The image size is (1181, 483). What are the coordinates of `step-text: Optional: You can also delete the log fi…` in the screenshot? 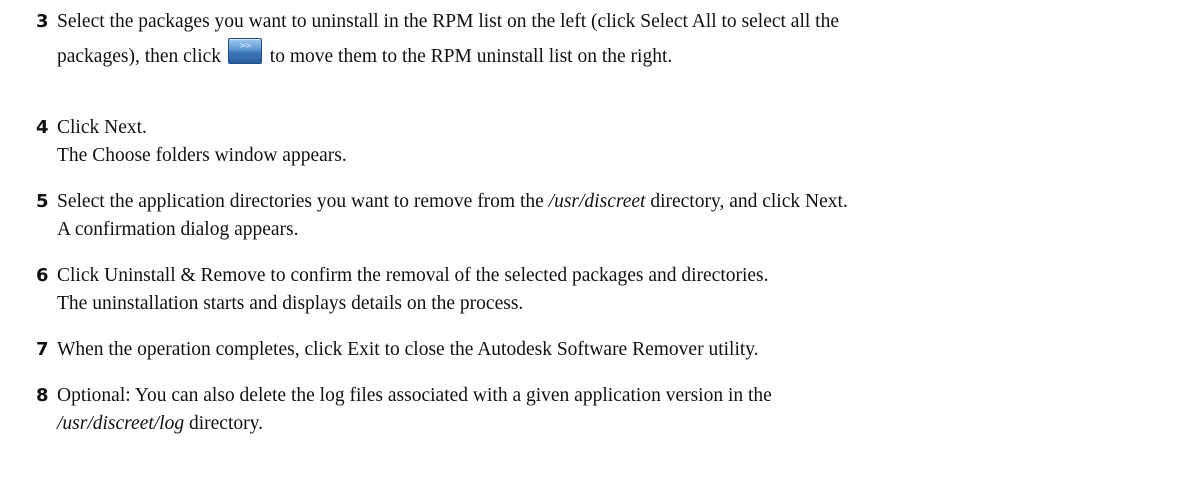 It's located at (614, 410).